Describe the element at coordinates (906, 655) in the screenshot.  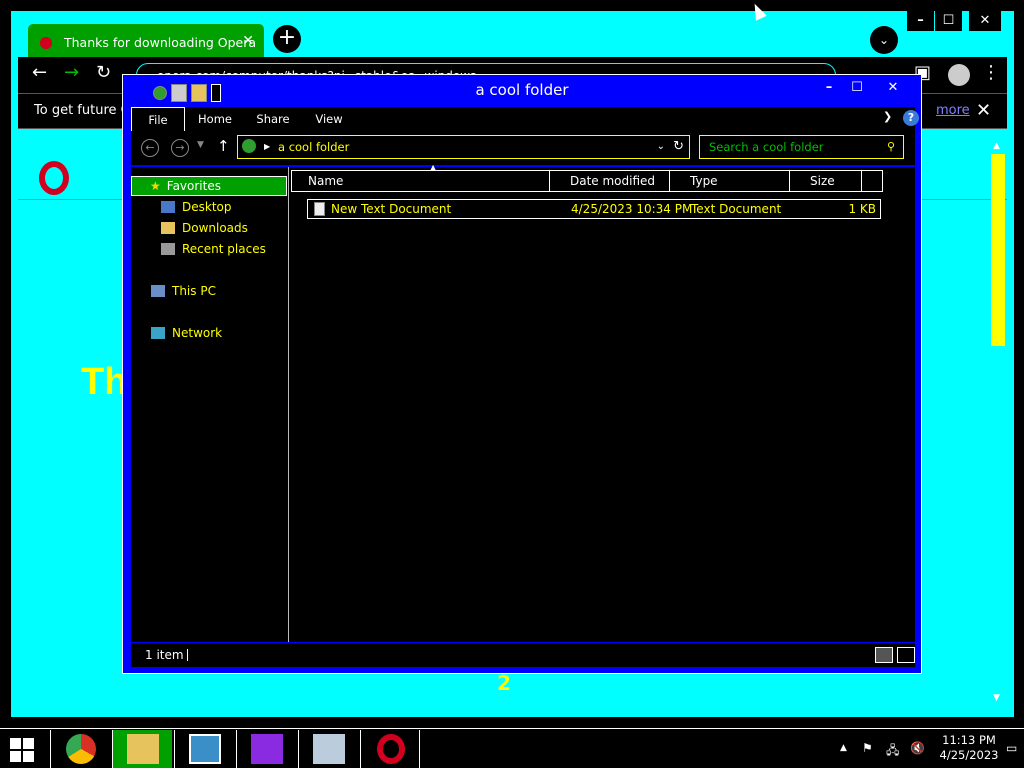
I see `large-icons-view-icon` at that location.